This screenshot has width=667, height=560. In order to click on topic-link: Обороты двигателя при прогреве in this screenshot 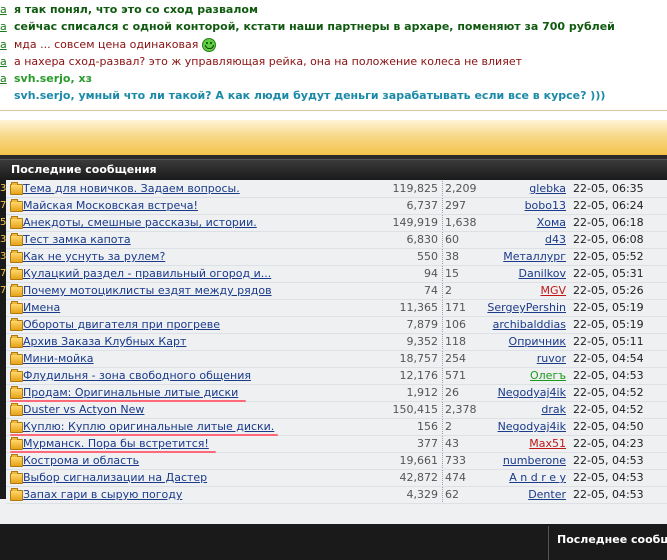, I will do `click(198, 324)`.